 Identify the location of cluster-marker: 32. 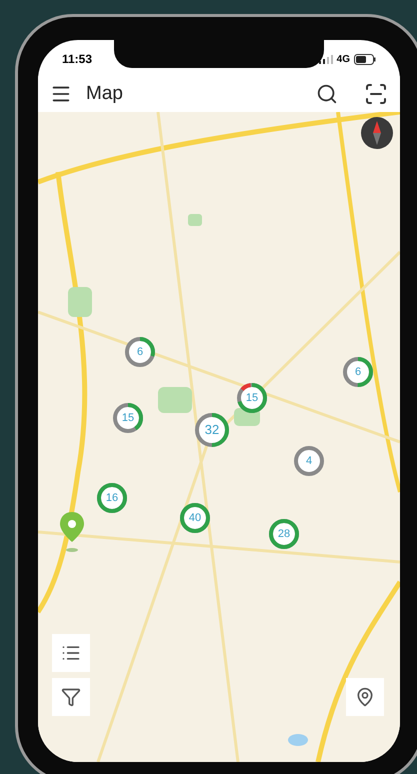
(212, 430).